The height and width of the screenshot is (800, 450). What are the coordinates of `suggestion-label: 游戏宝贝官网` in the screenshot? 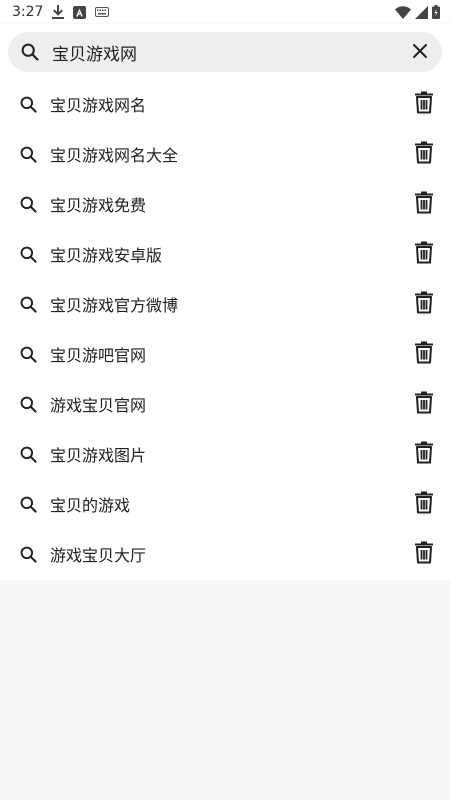 It's located at (98, 405).